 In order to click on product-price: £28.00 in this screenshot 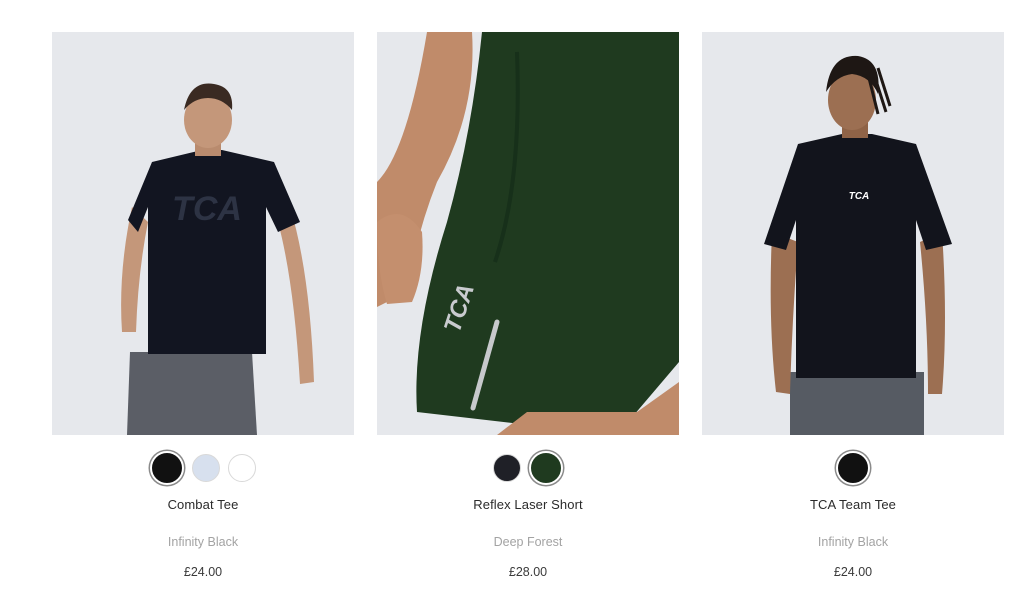, I will do `click(528, 572)`.